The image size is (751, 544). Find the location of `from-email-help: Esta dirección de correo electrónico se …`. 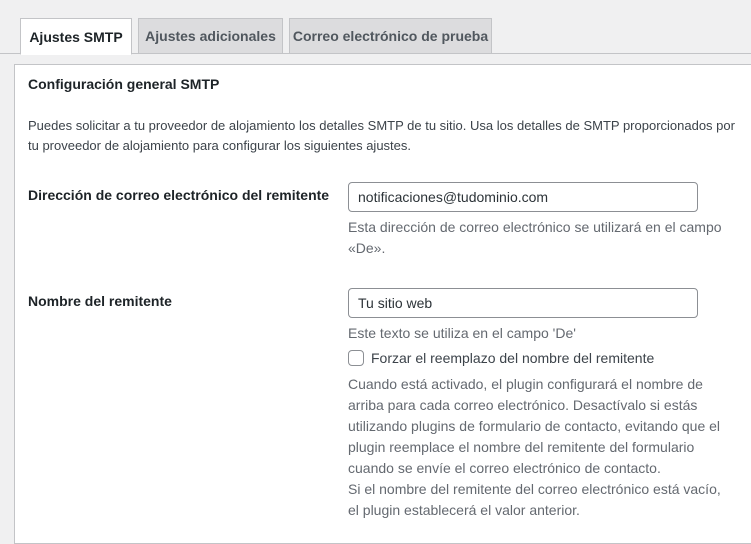

from-email-help: Esta dirección de correo electrónico se … is located at coordinates (535, 237).